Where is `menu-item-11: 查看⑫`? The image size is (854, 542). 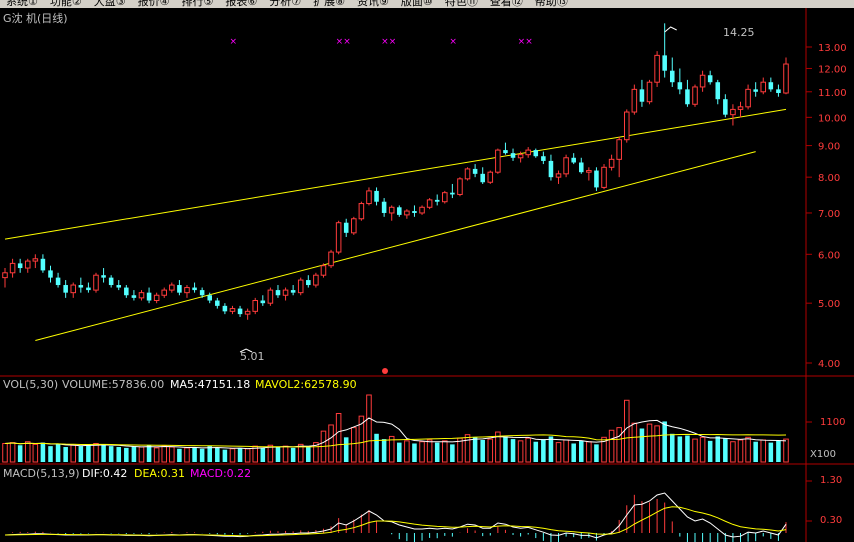
menu-item-11: 查看⑫ is located at coordinates (506, 3).